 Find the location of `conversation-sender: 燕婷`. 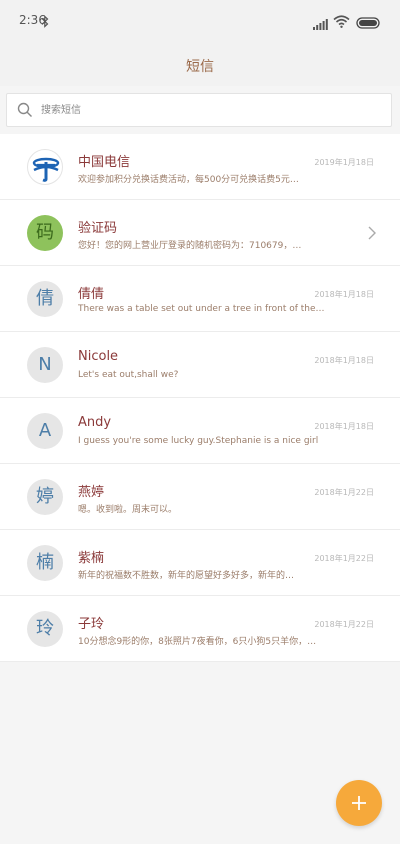

conversation-sender: 燕婷 is located at coordinates (91, 492).